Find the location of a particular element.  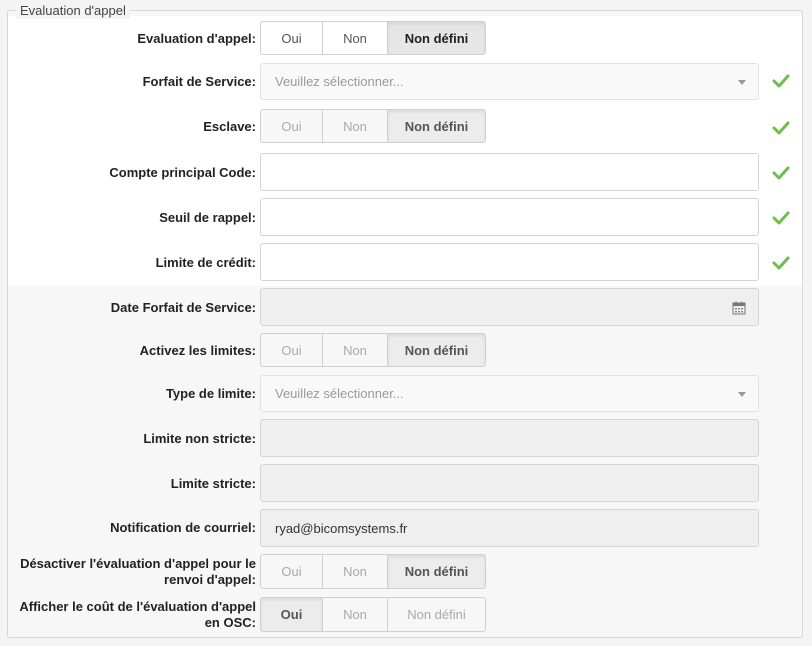

afficher-option-non: Non is located at coordinates (355, 614).